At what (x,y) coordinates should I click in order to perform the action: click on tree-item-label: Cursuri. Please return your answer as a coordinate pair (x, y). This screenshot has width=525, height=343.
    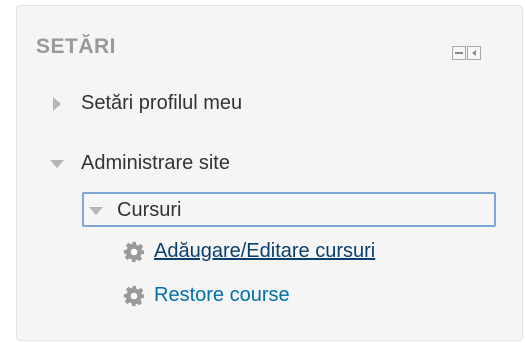
    Looking at the image, I should click on (149, 210).